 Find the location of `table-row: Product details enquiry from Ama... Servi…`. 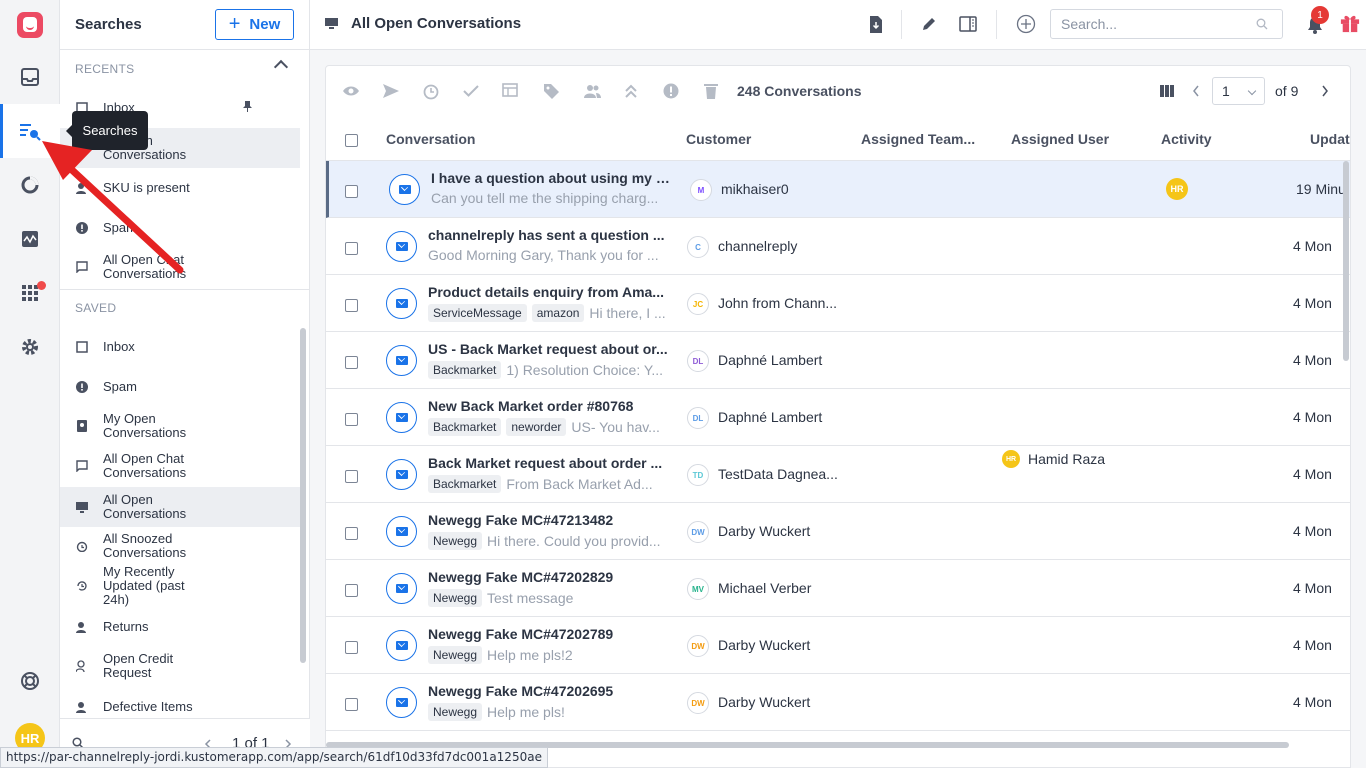

table-row: Product details enquiry from Ama... Servi… is located at coordinates (838, 303).